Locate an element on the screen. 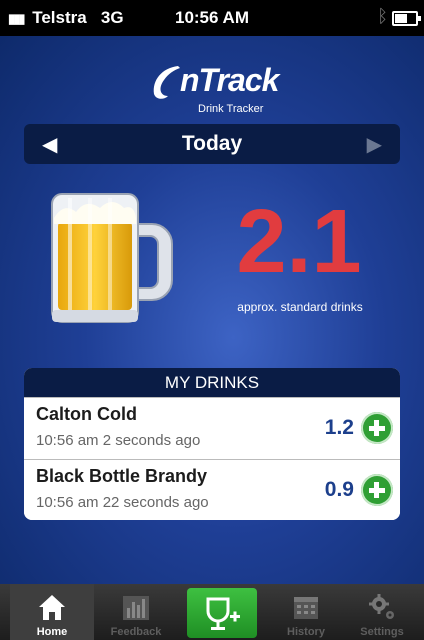 This screenshot has width=424, height=640. next-day-button: ▶ is located at coordinates (374, 144).